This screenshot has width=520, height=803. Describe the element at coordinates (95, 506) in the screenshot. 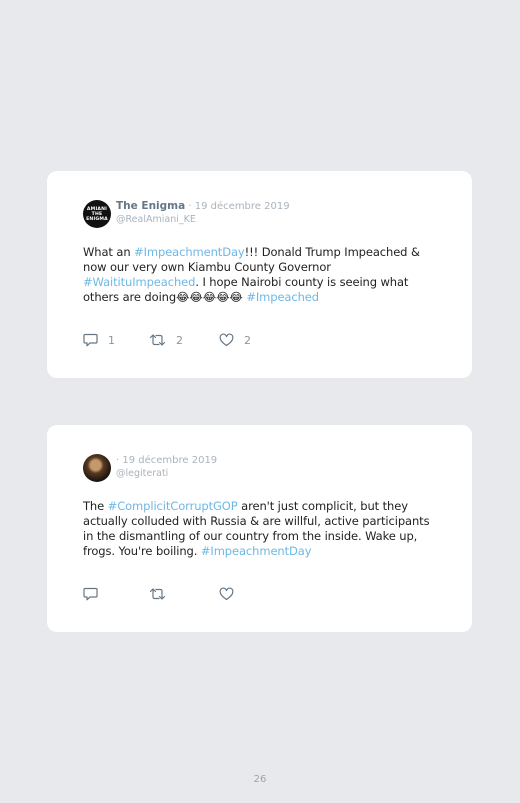

I see `tweet-text-segment: The` at that location.